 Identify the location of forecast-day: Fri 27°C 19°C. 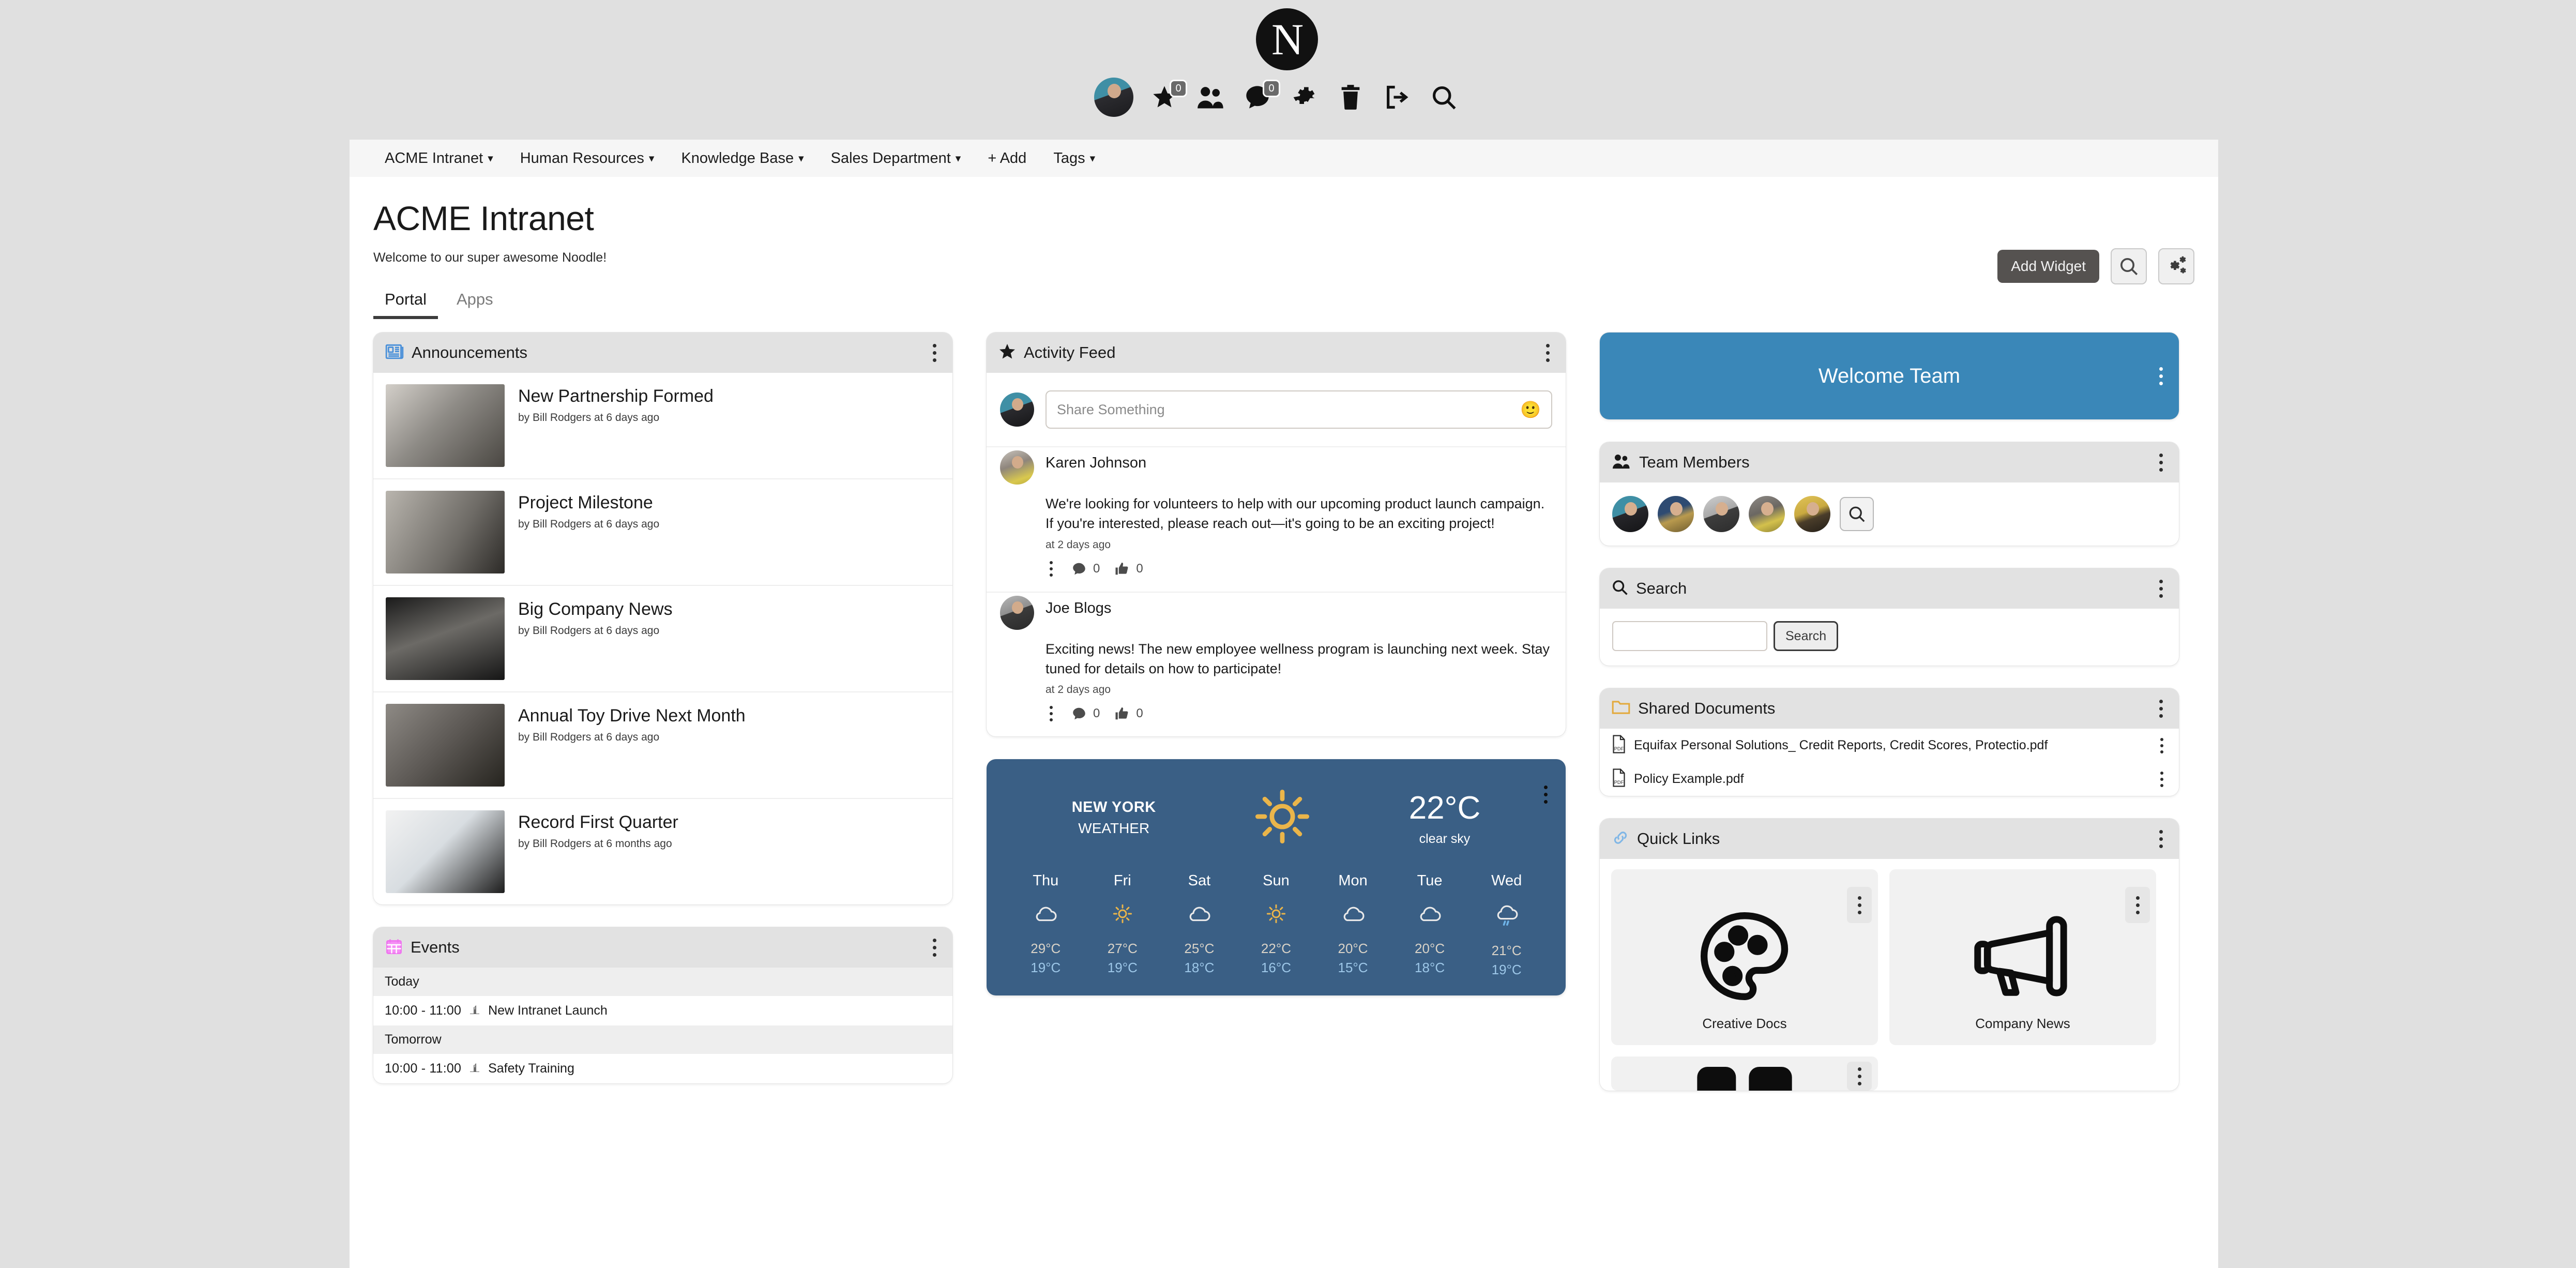
(1122, 925).